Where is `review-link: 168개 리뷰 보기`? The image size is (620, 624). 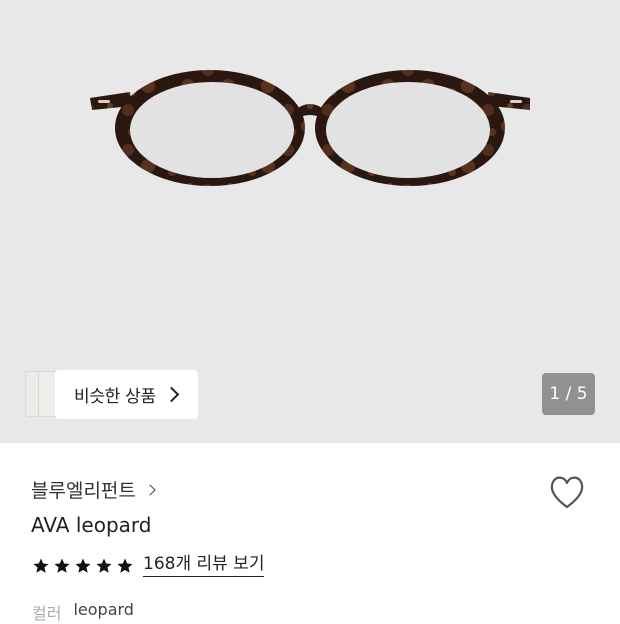
review-link: 168개 리뷰 보기 is located at coordinates (204, 565).